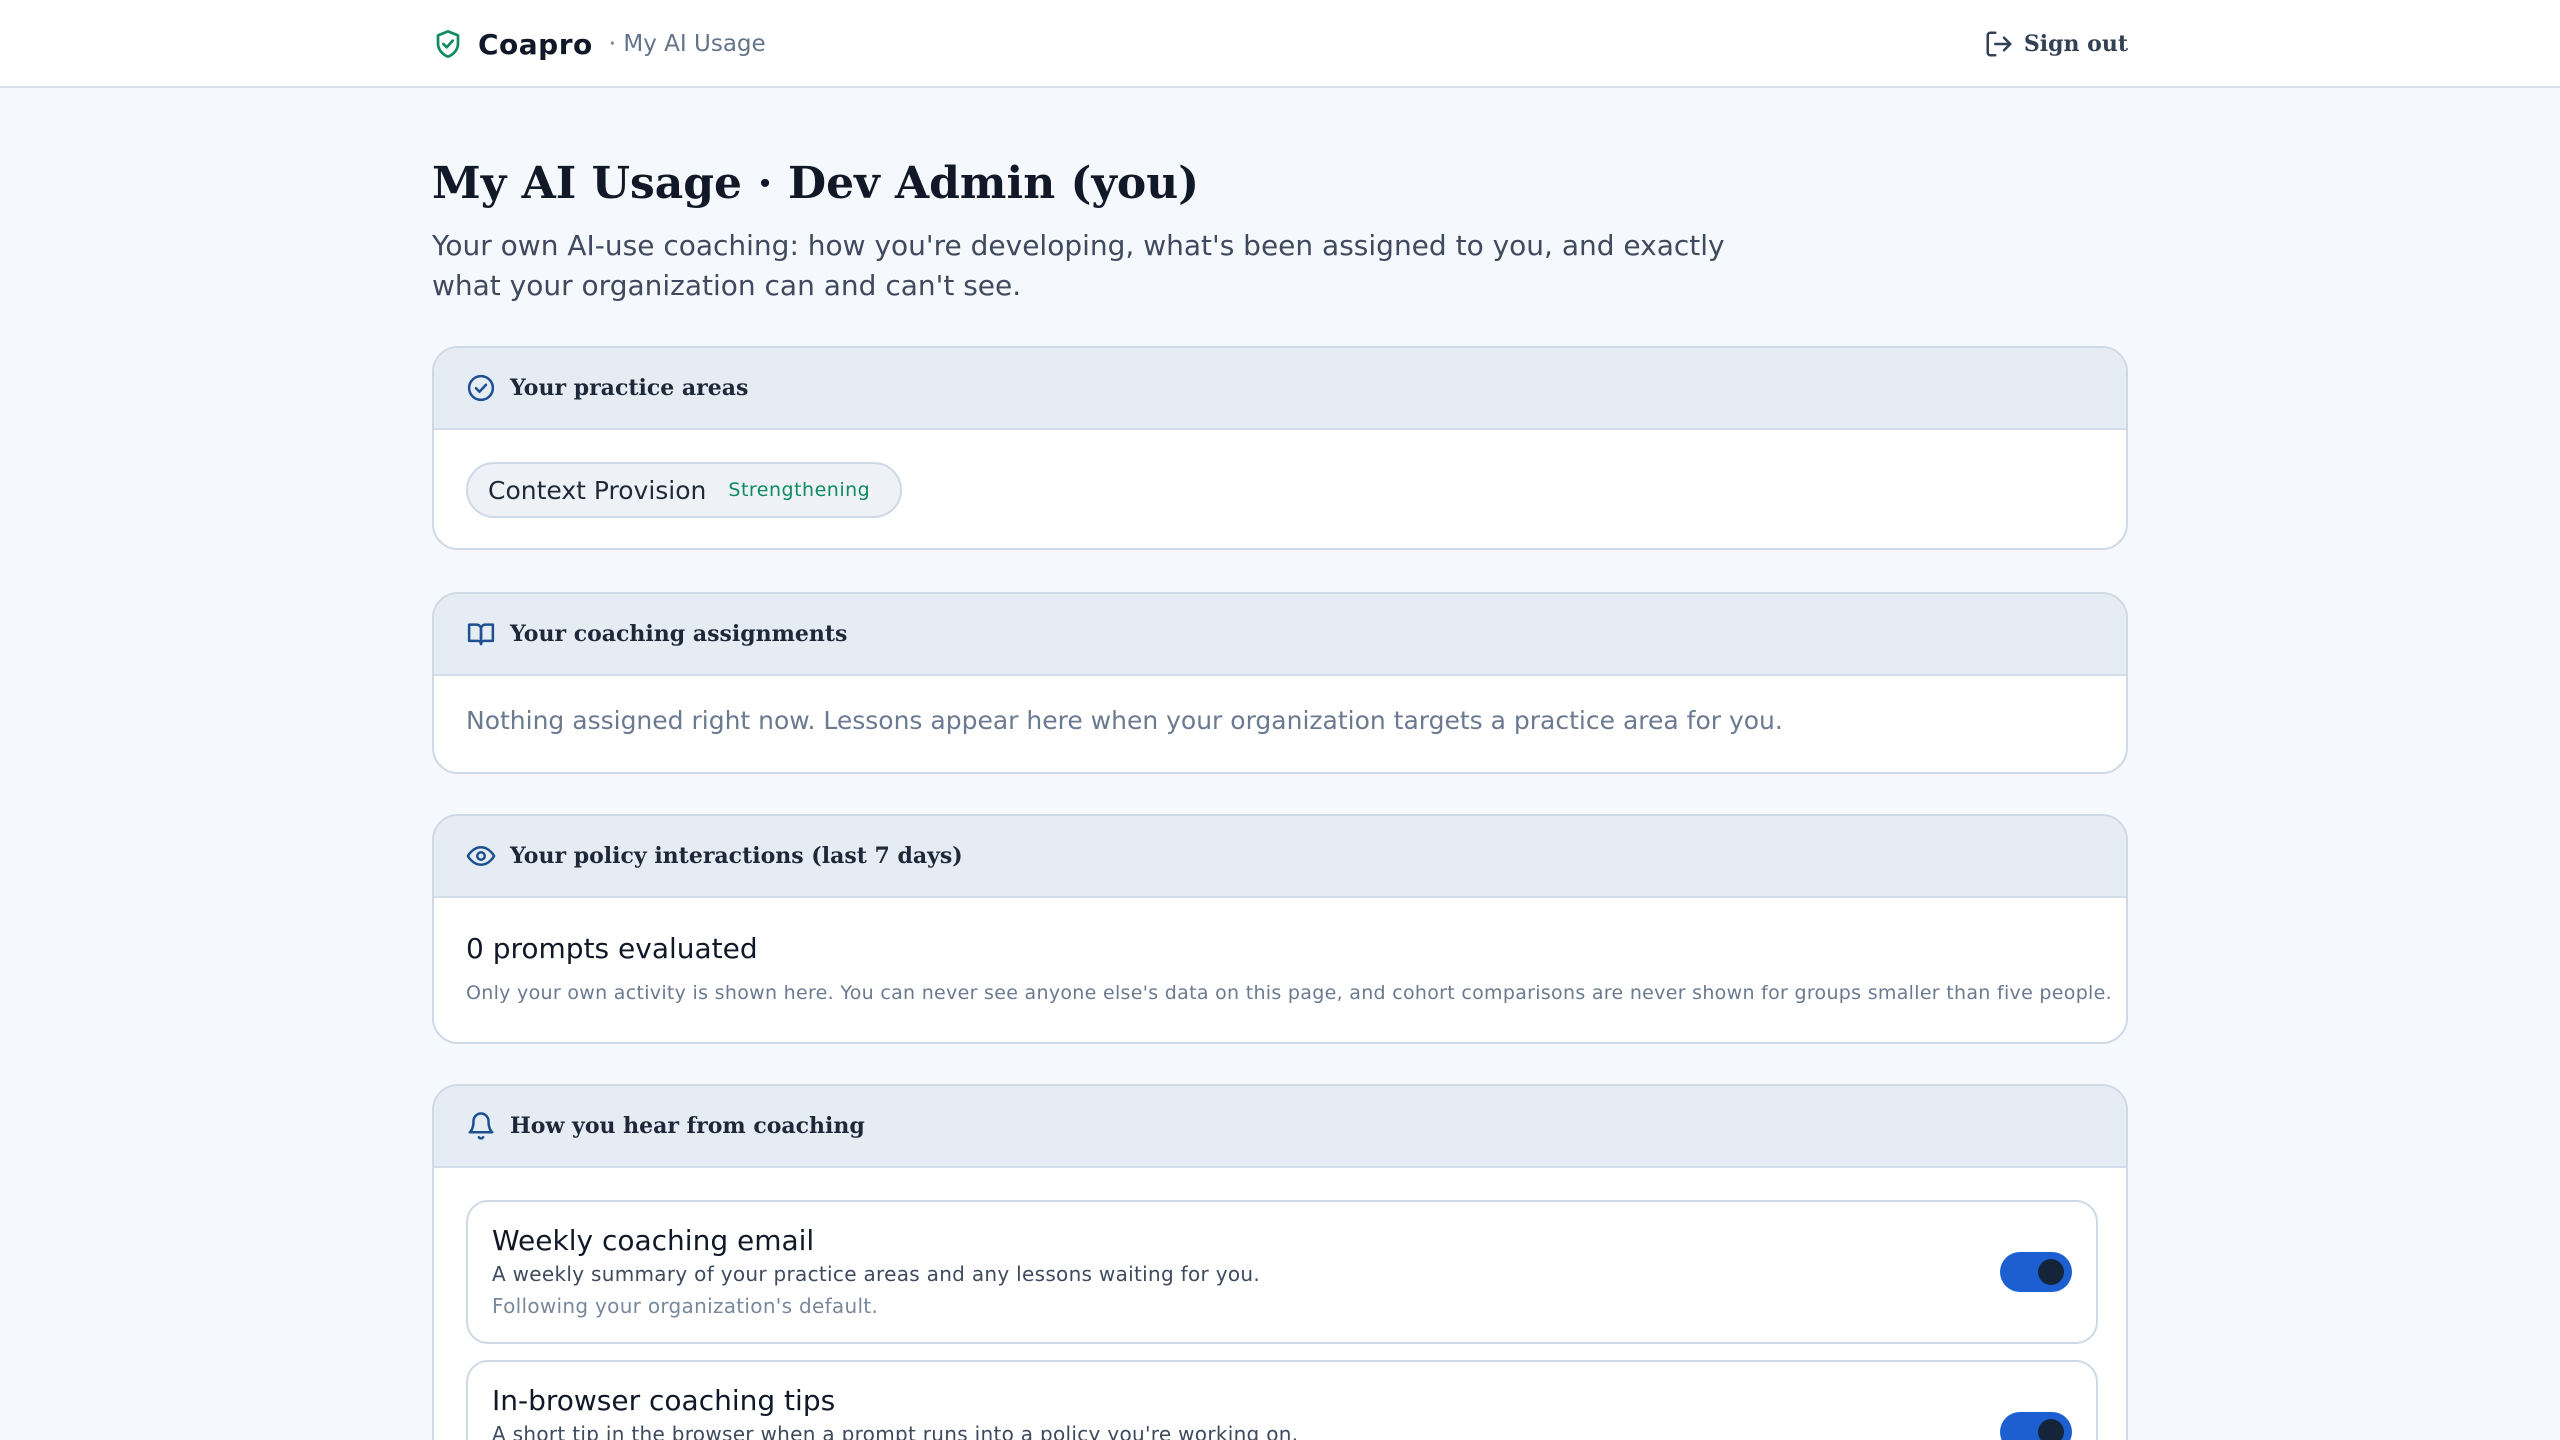 The image size is (2560, 1440). Describe the element at coordinates (679, 634) in the screenshot. I see `coaching-assignments-title: Your coaching assignments` at that location.